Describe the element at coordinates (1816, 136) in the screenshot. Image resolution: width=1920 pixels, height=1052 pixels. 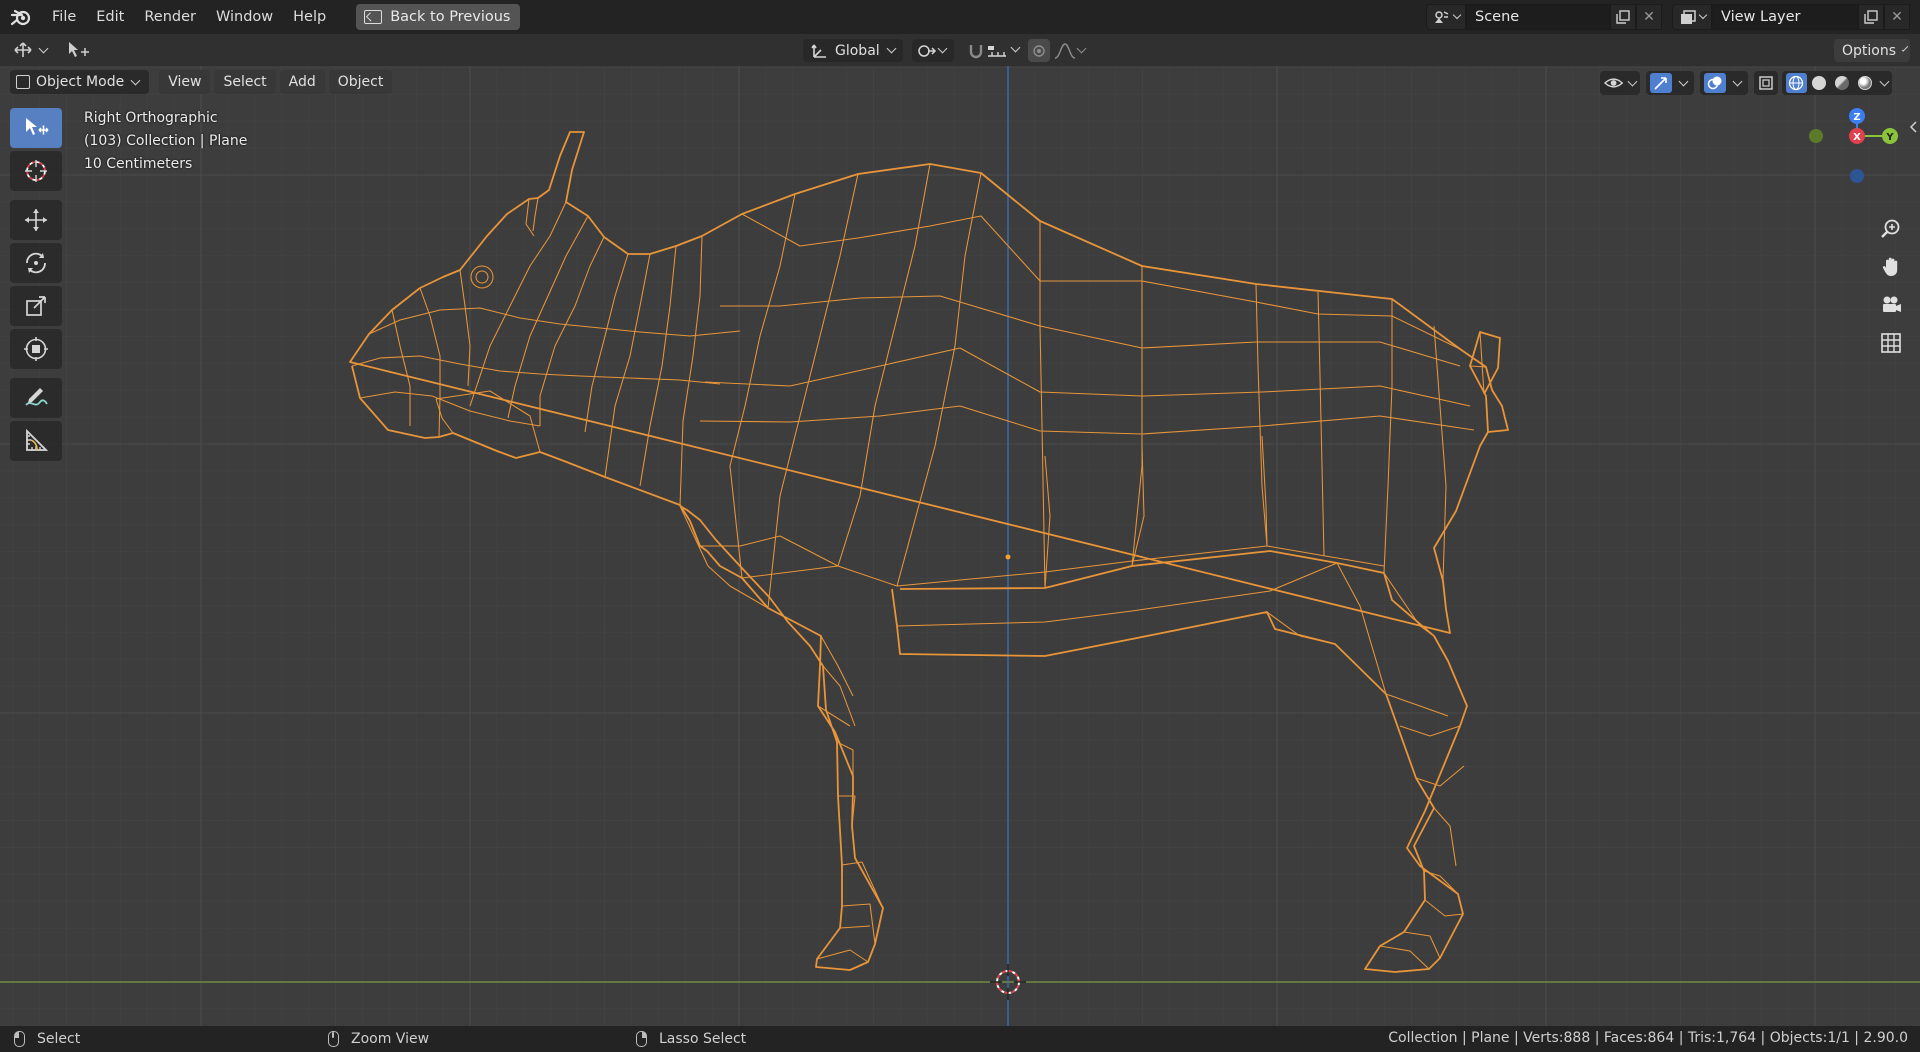
I see `gizmo-neg-y-axis` at that location.